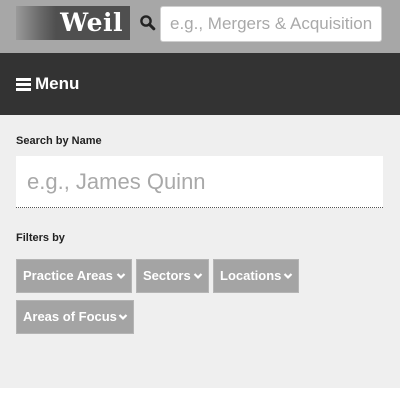 This screenshot has width=400, height=400. What do you see at coordinates (199, 182) in the screenshot?
I see `name-search-input` at bounding box center [199, 182].